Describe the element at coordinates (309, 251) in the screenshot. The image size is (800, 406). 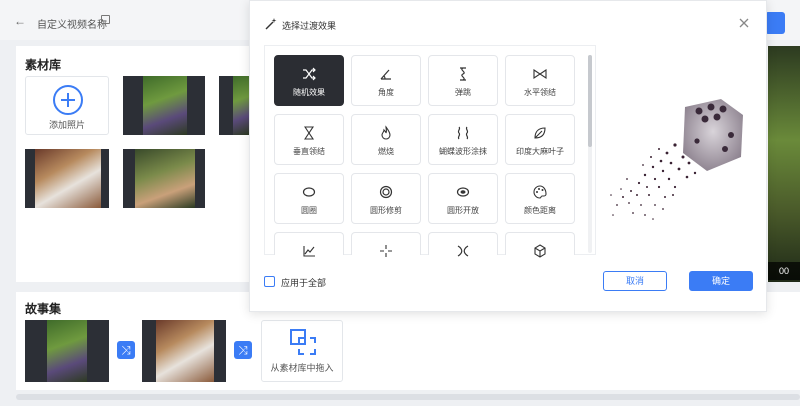
I see `chart-line-icon` at that location.